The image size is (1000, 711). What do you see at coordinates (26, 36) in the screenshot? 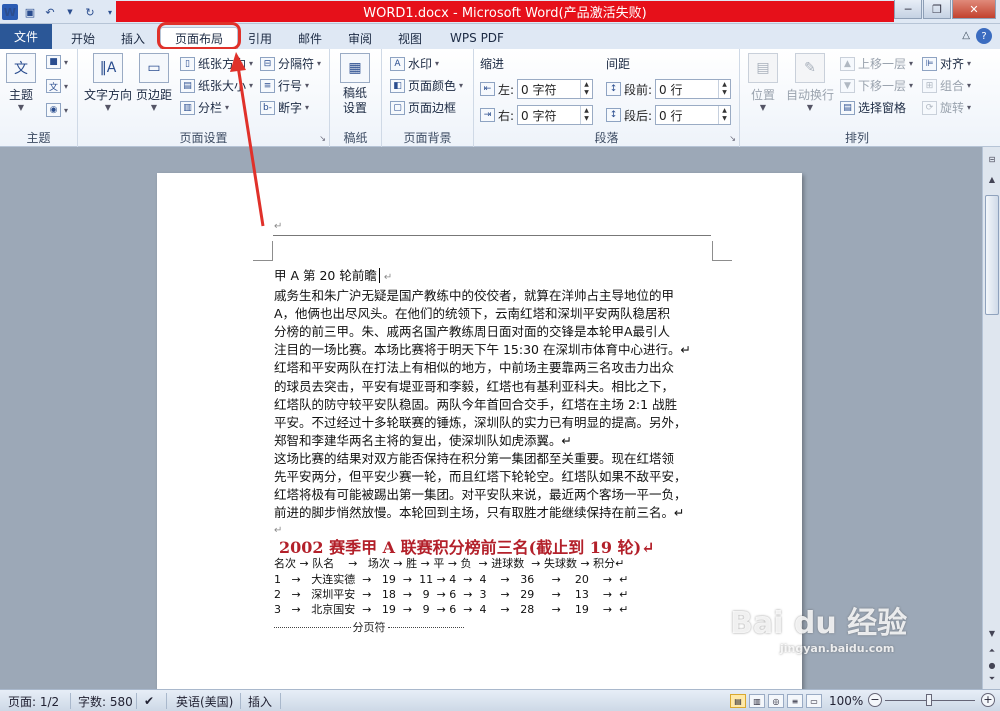
I see `tab-file: 文件` at bounding box center [26, 36].